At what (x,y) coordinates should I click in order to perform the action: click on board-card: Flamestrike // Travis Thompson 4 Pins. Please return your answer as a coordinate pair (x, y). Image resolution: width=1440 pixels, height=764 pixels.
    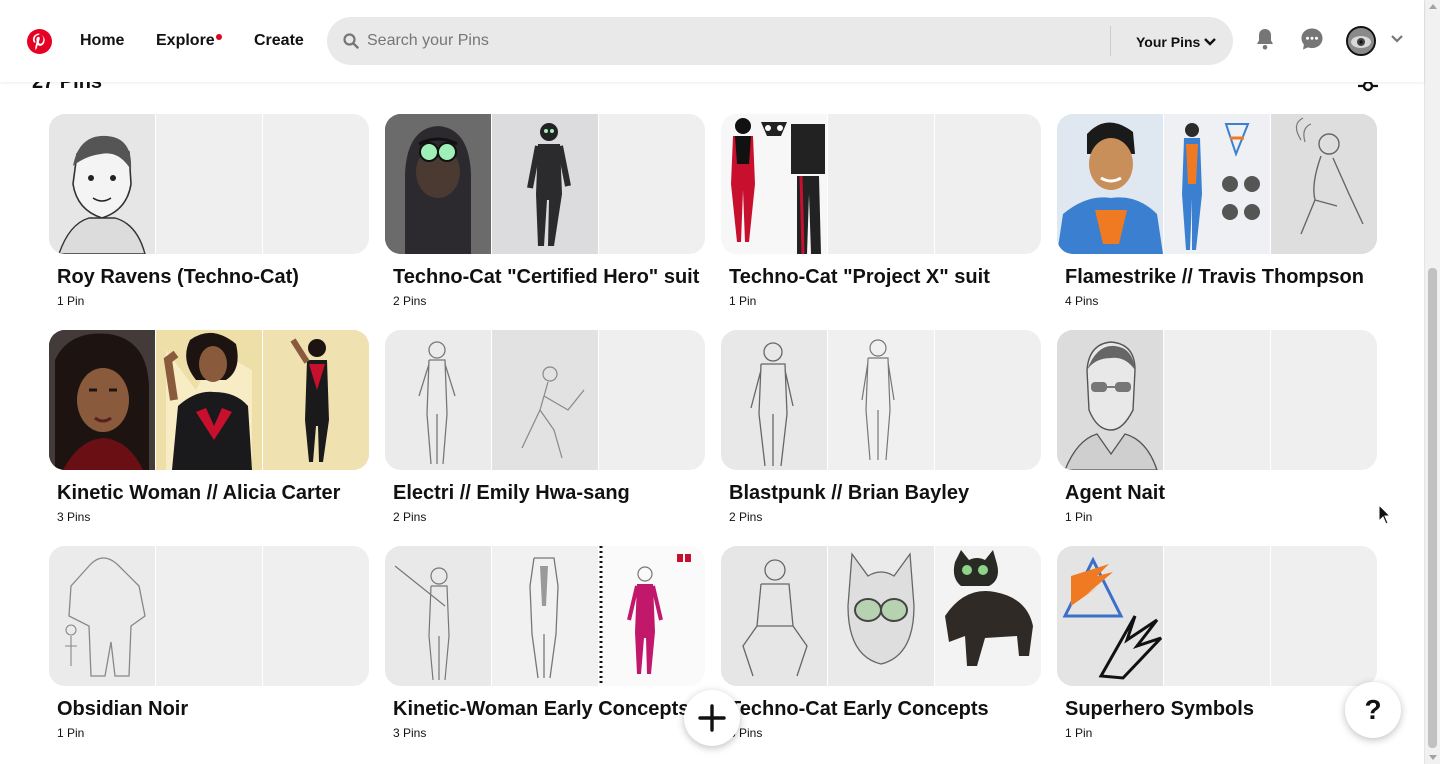
    Looking at the image, I should click on (1217, 214).